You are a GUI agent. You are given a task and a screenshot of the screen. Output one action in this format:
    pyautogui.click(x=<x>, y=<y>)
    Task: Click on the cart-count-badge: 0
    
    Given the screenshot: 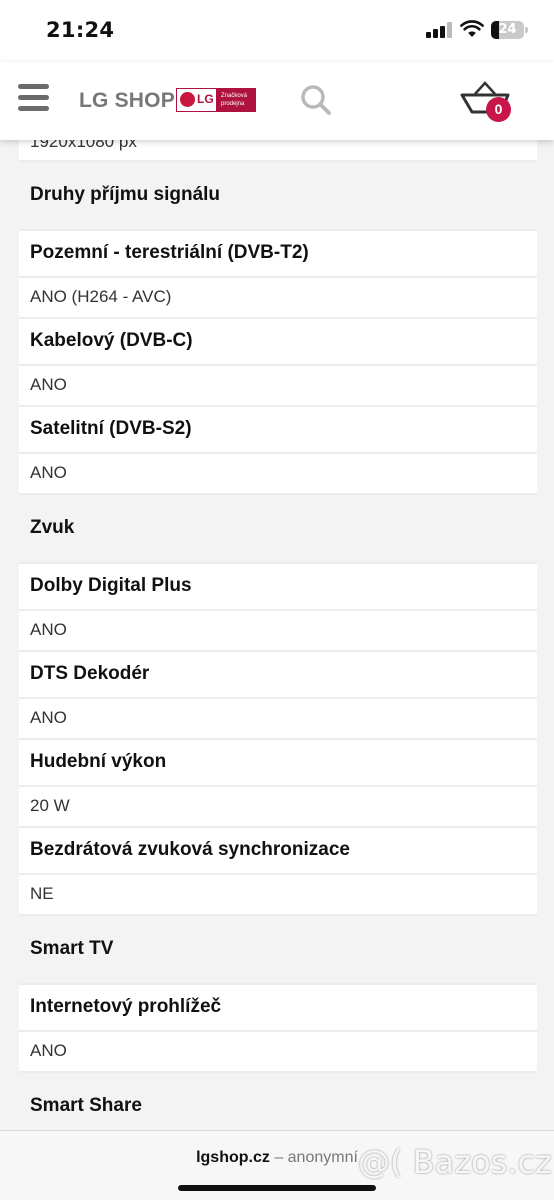 What is the action you would take?
    pyautogui.click(x=498, y=109)
    